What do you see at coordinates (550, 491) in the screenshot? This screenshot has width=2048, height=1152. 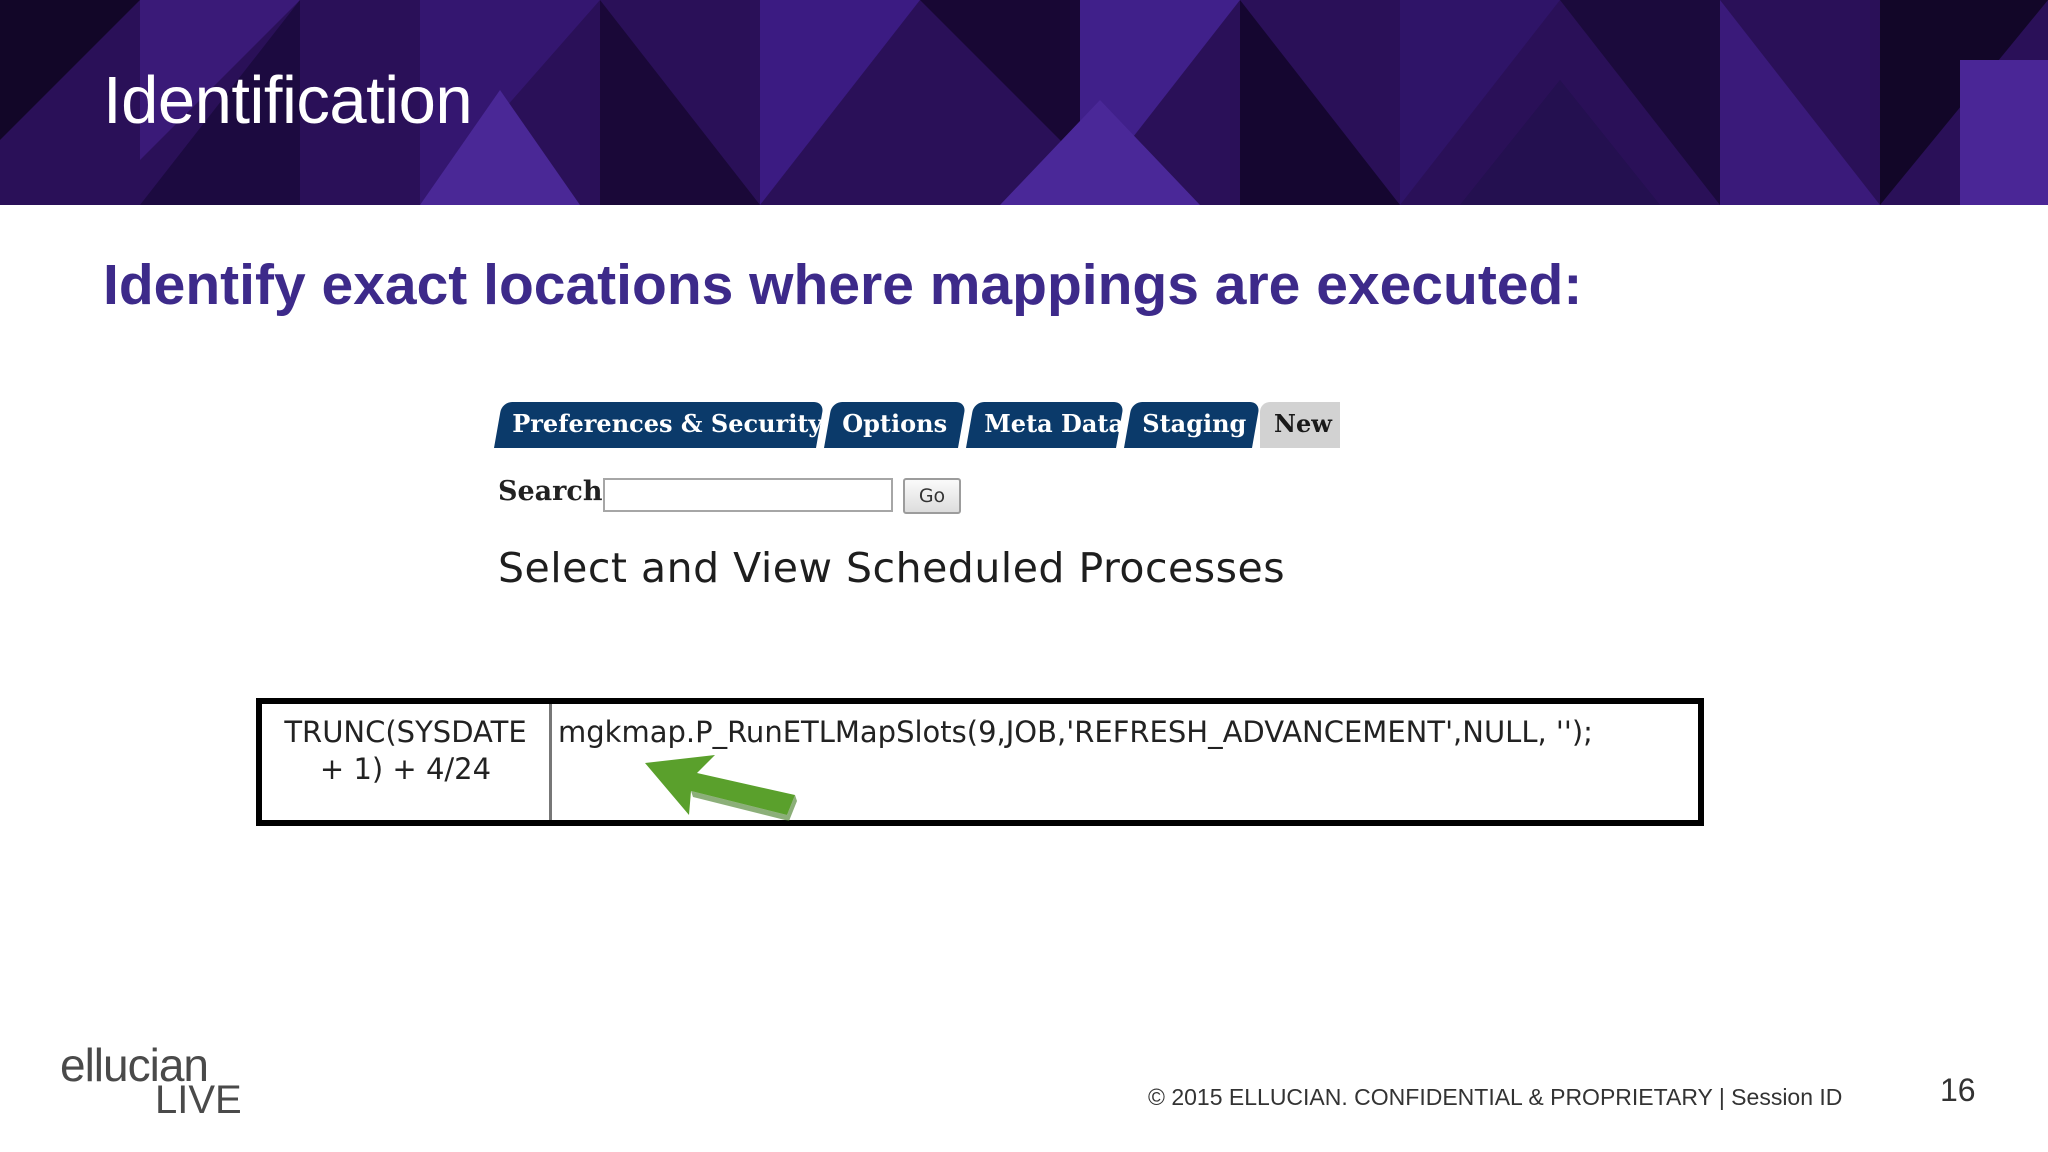 I see `search-label: Search` at bounding box center [550, 491].